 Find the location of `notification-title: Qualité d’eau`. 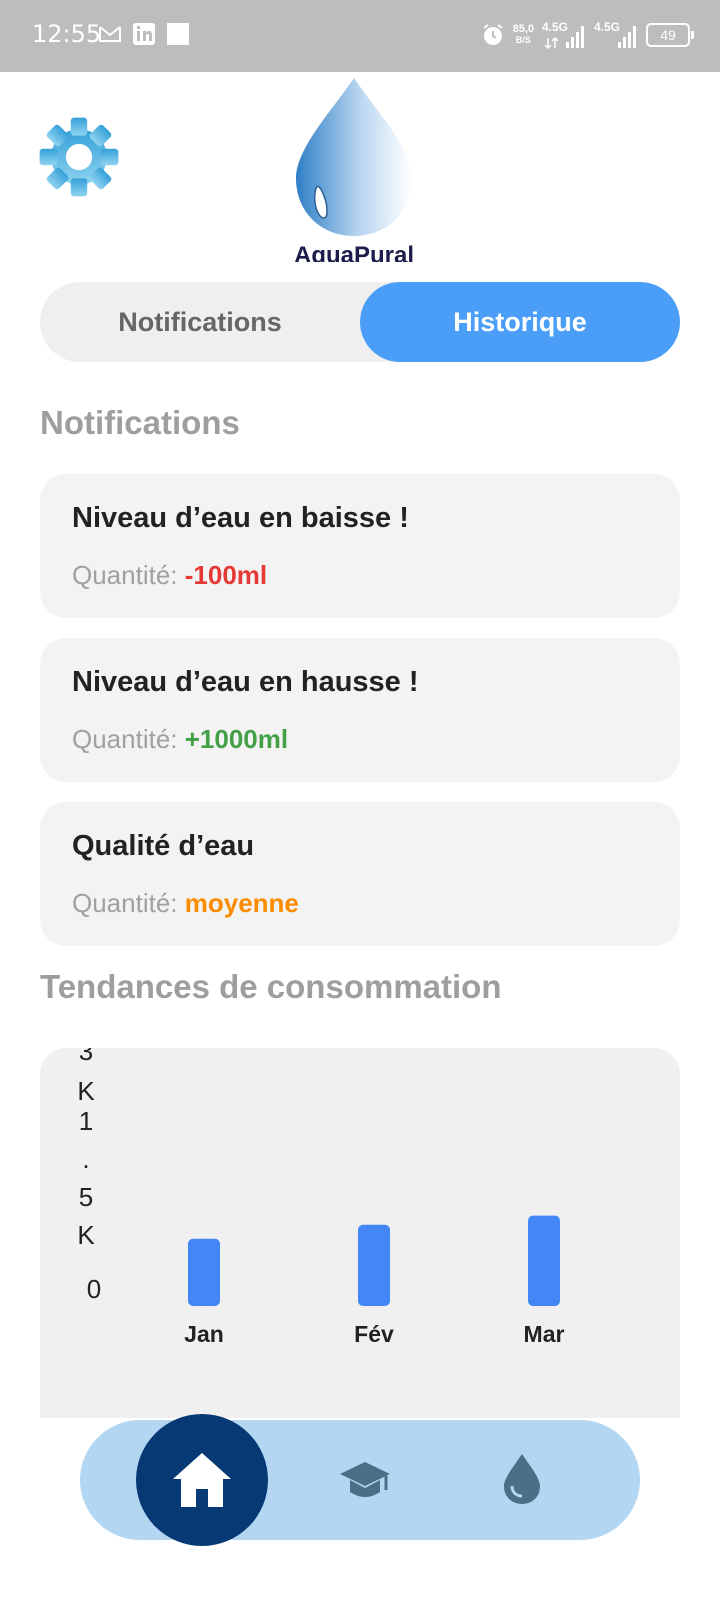

notification-title: Qualité d’eau is located at coordinates (163, 846).